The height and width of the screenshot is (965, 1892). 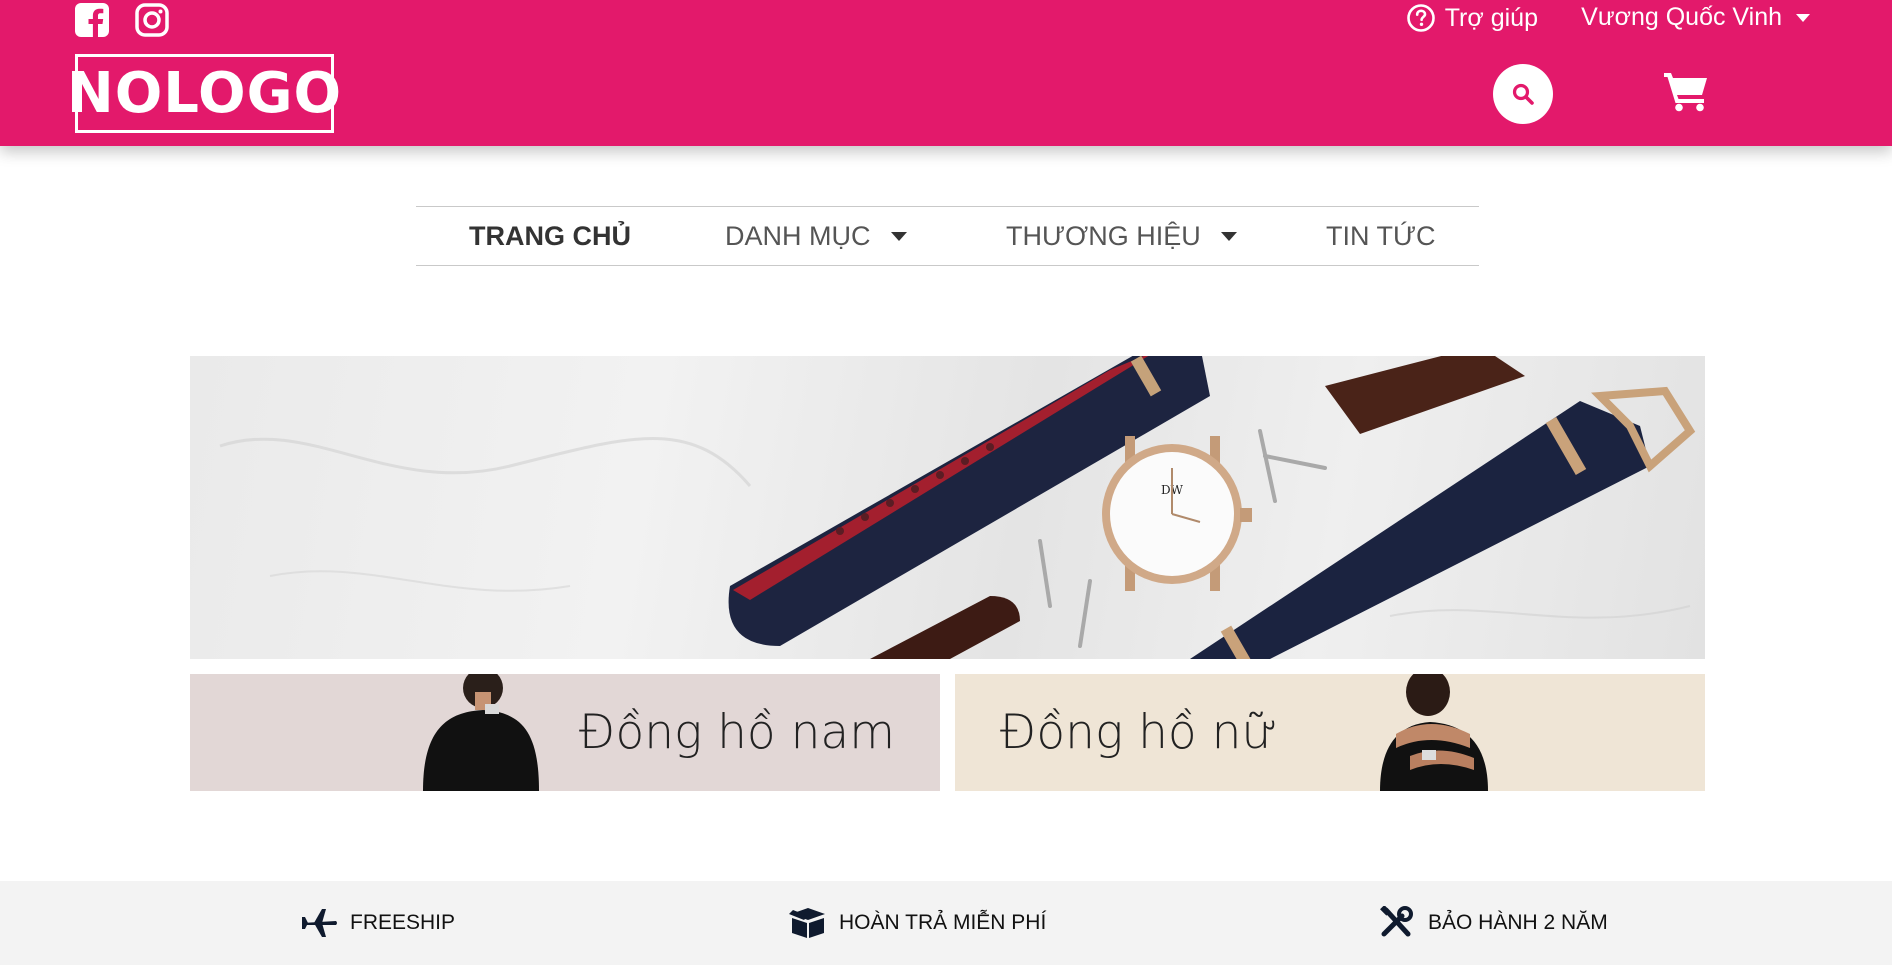 I want to click on nav-item-categories: DANH MỤC, so click(x=816, y=236).